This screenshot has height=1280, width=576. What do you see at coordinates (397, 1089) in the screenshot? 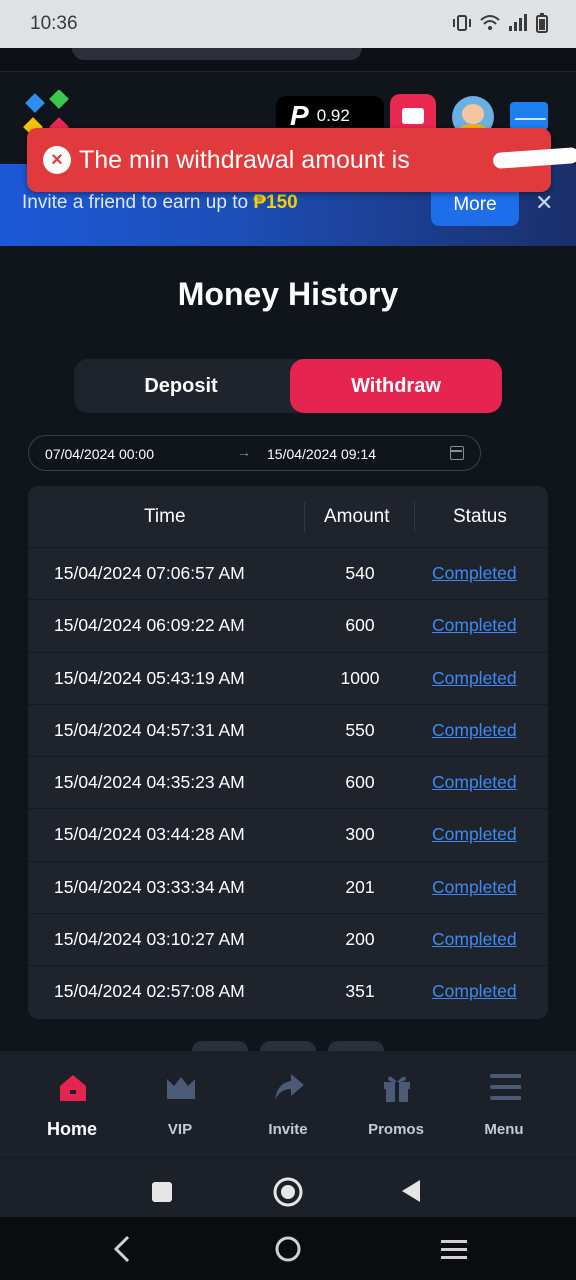
I see `gift-icon` at bounding box center [397, 1089].